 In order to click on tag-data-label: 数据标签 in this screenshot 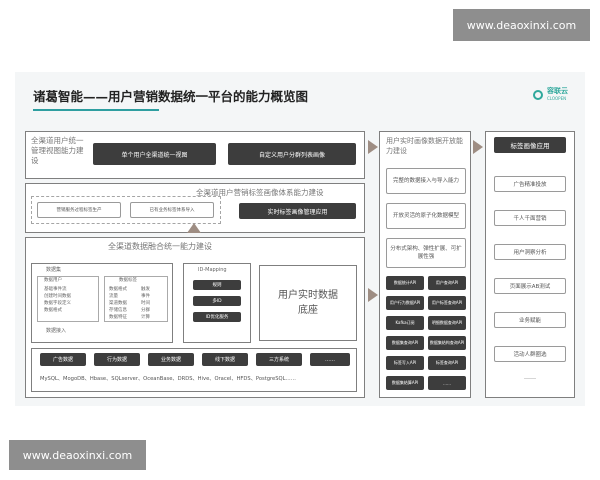, I will do `click(128, 280)`.